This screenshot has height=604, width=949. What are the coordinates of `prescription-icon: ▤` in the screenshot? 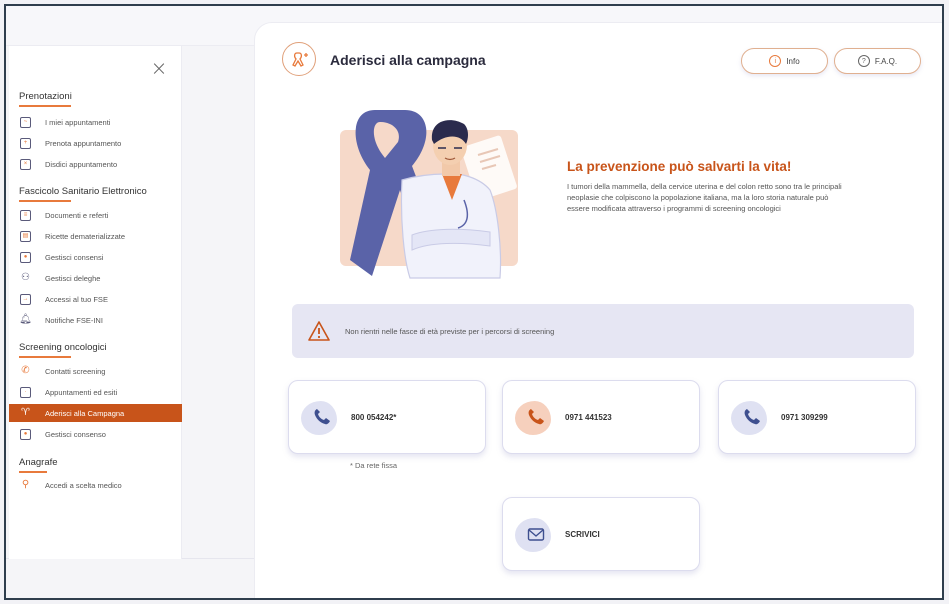 It's located at (25, 236).